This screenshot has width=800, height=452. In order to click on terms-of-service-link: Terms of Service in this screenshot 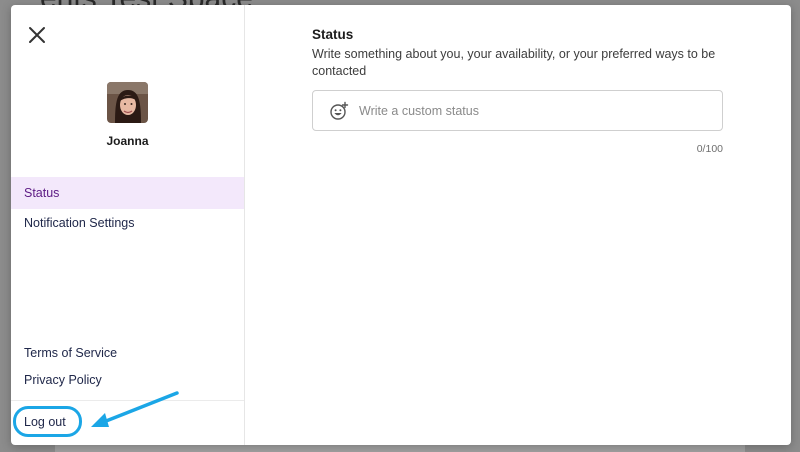, I will do `click(70, 353)`.